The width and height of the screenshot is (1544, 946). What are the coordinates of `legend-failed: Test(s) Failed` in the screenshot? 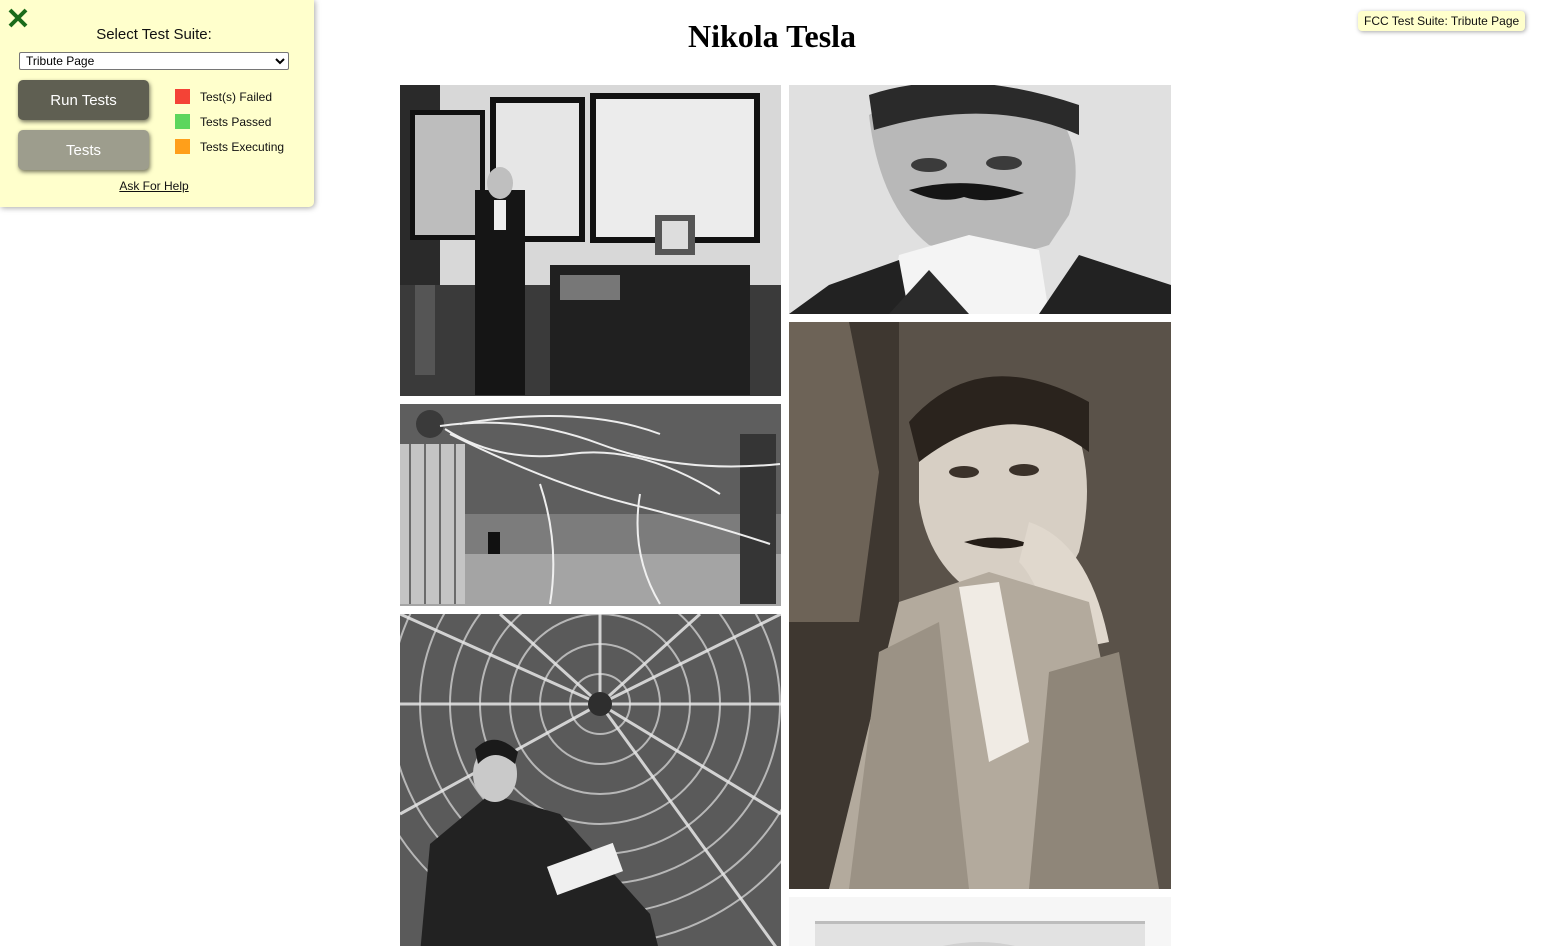 It's located at (223, 96).